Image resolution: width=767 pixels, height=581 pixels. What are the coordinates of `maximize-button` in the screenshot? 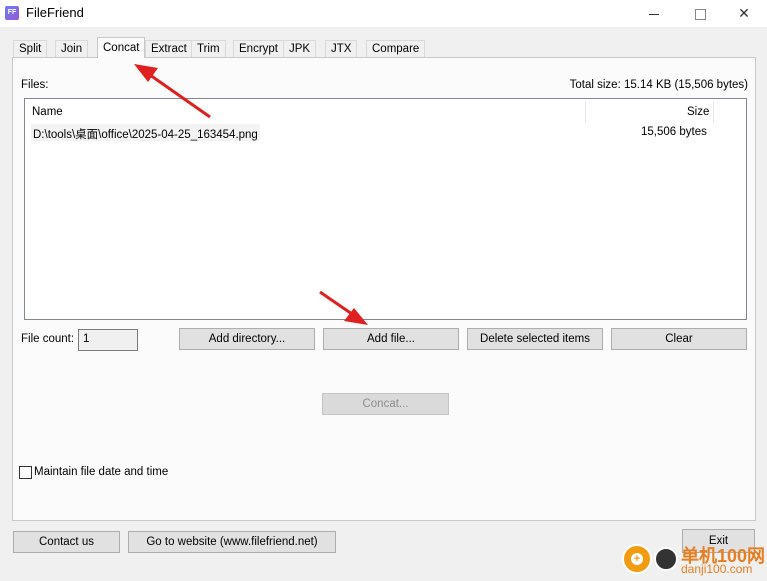 It's located at (700, 13).